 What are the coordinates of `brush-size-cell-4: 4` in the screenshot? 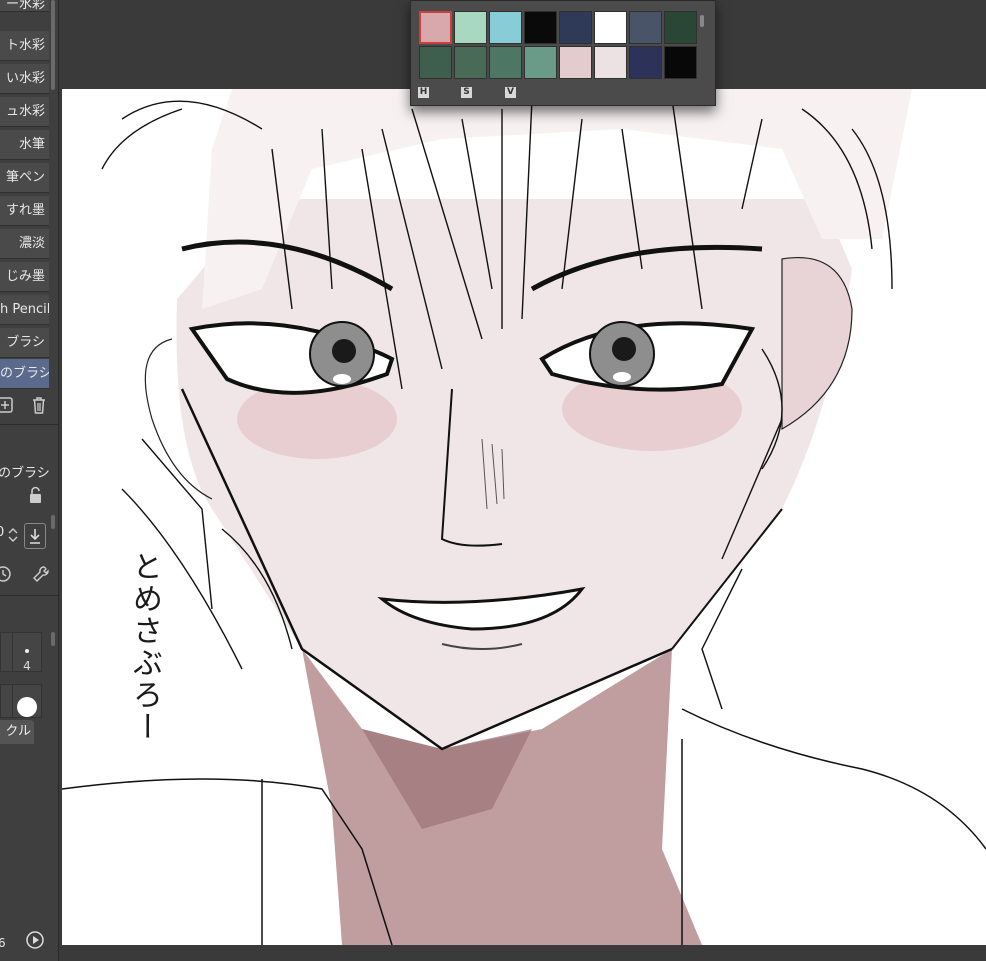 It's located at (27, 652).